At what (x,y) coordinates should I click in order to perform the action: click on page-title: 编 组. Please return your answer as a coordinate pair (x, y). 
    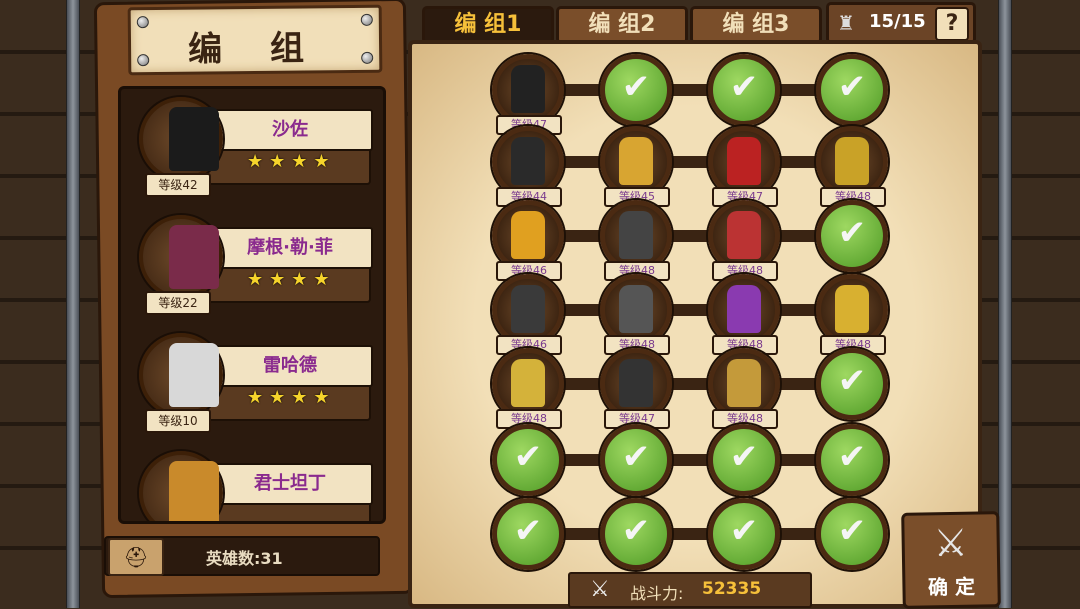
    Looking at the image, I should click on (255, 49).